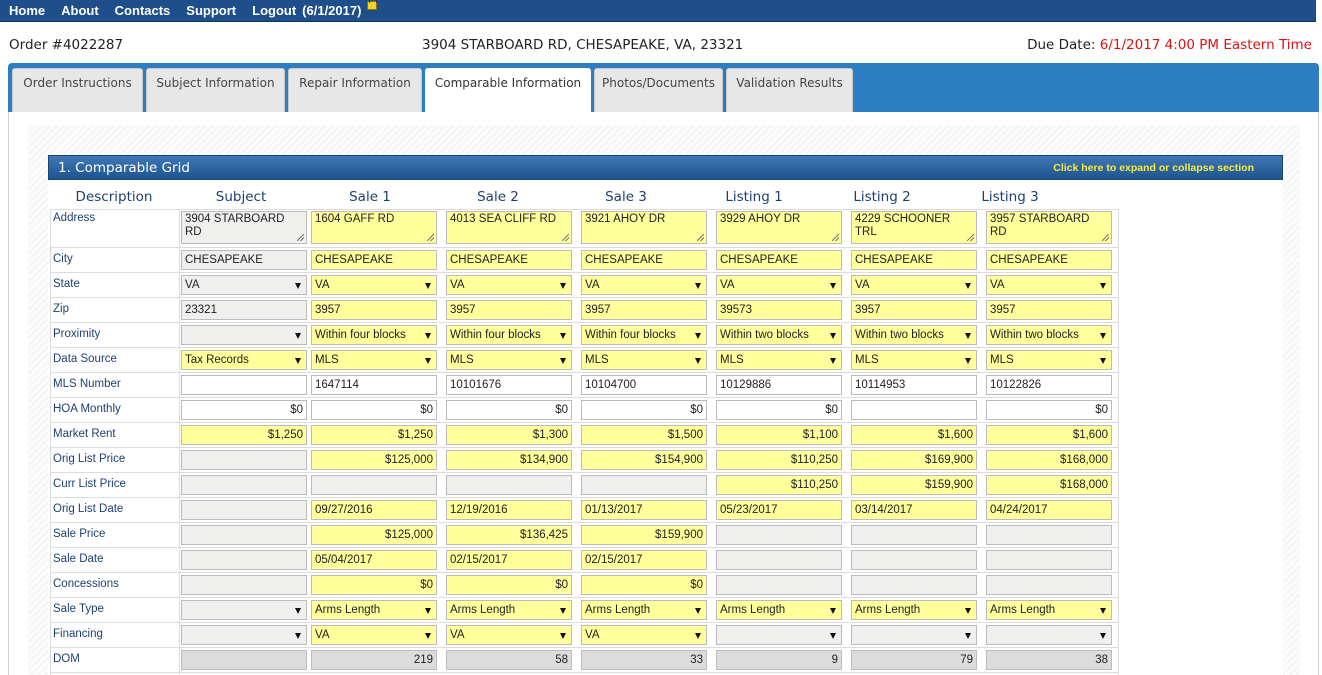 The width and height of the screenshot is (1322, 675). What do you see at coordinates (509, 435) in the screenshot?
I see `number-field: $1,300` at bounding box center [509, 435].